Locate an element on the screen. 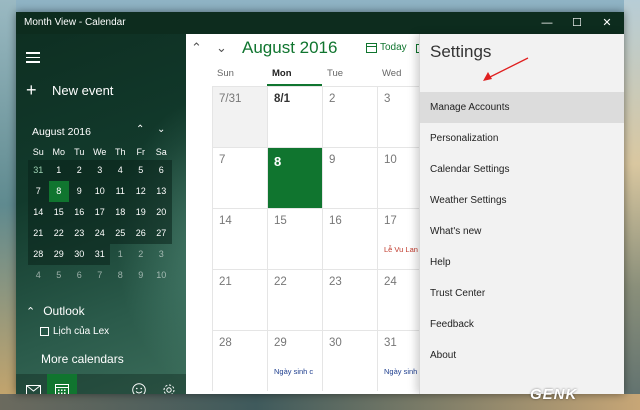  settings-item-trust-center: Trust Center is located at coordinates (522, 293).